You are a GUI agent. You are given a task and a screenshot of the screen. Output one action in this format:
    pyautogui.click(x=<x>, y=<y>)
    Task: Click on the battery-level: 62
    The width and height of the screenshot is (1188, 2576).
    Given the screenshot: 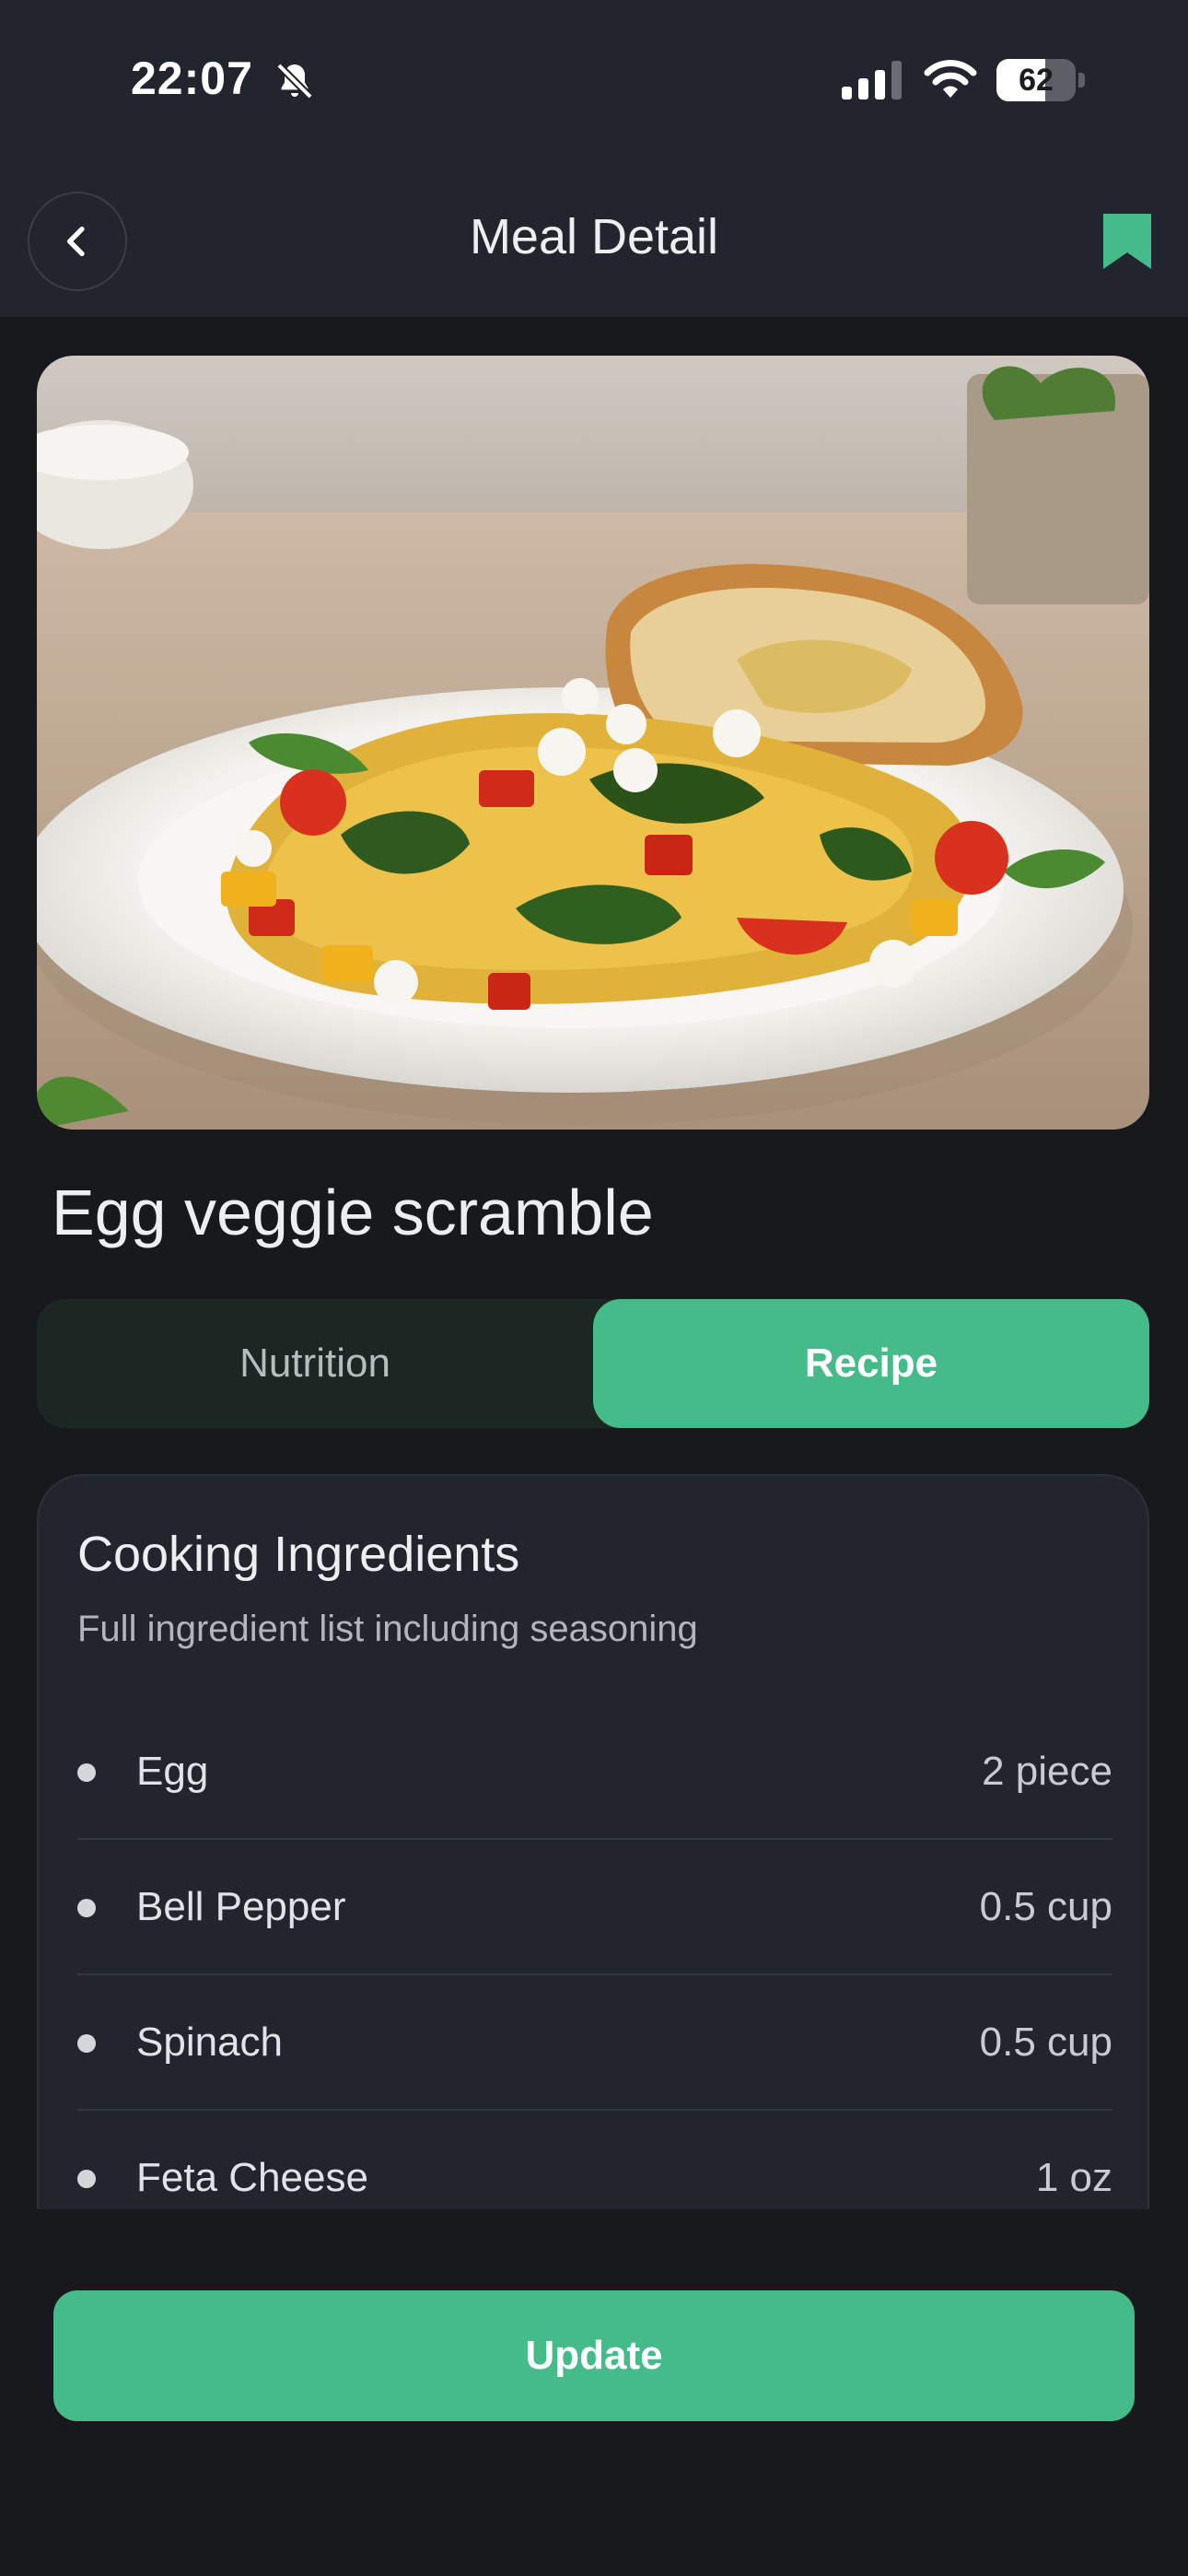 What is the action you would take?
    pyautogui.click(x=1036, y=80)
    